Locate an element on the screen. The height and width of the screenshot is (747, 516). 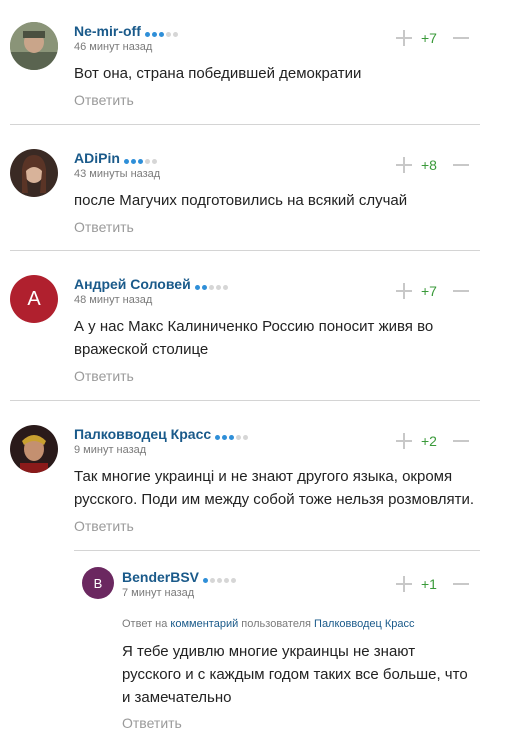
comment-text-line: и замечательно is located at coordinates (177, 697).